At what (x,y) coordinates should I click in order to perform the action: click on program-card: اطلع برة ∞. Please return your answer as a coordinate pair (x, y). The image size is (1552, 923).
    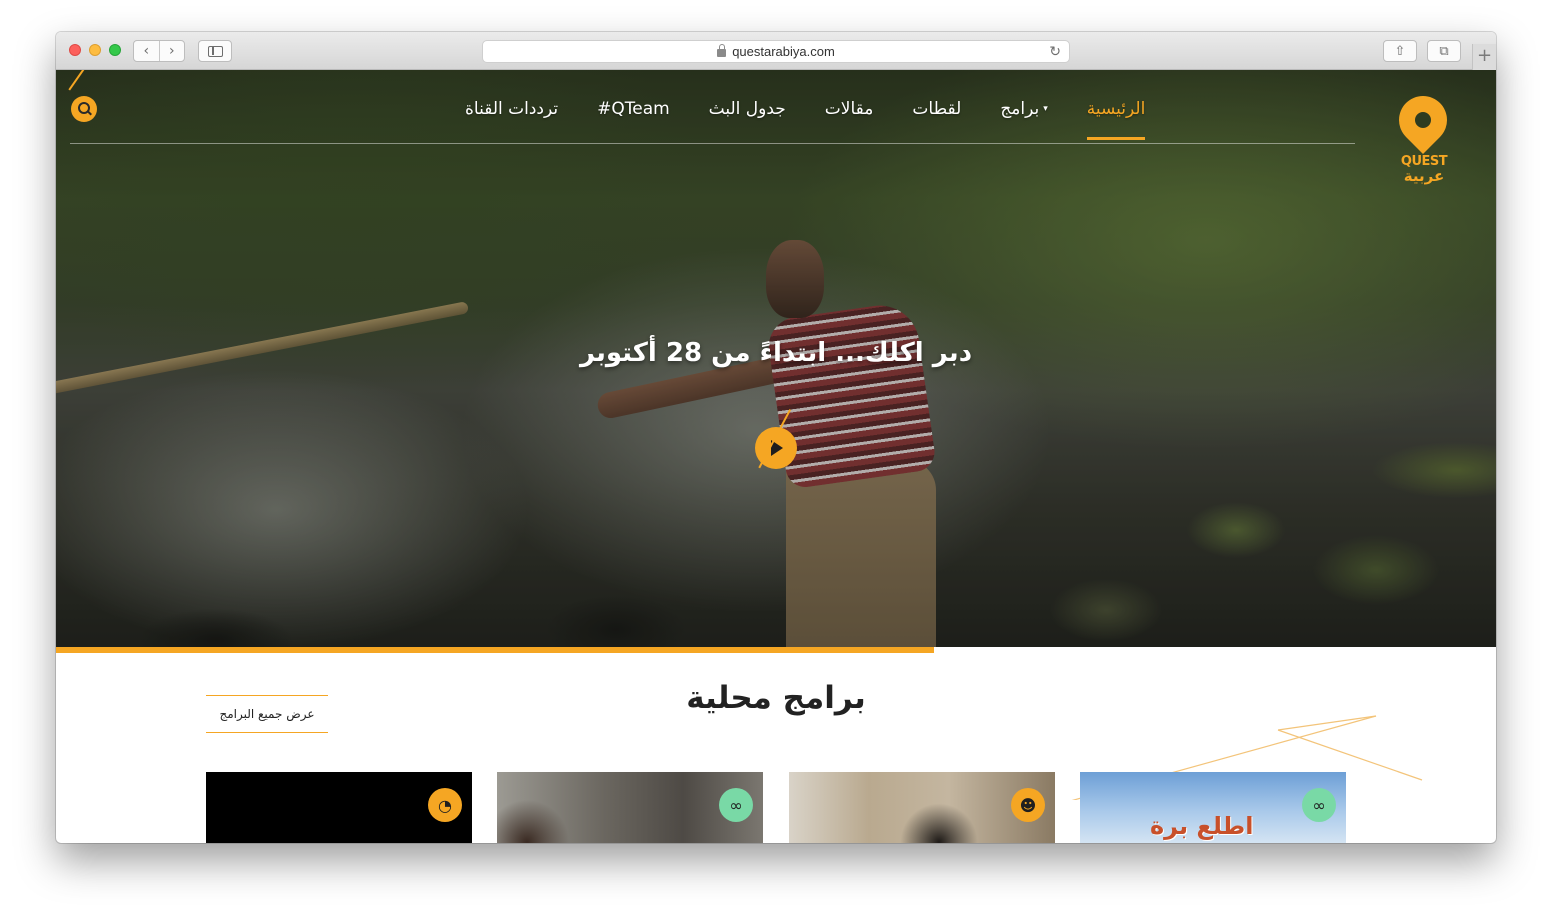
    Looking at the image, I should click on (1213, 807).